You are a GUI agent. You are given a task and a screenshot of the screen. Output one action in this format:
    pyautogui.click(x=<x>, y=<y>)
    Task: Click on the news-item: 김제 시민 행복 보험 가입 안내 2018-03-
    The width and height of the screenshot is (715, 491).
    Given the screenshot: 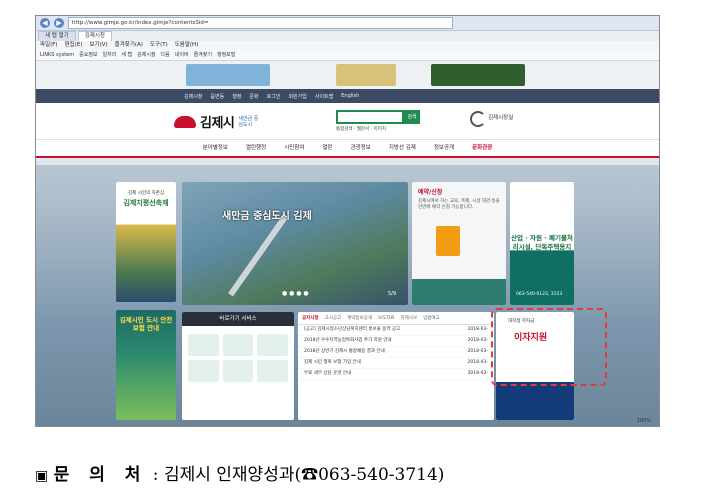 What is the action you would take?
    pyautogui.click(x=396, y=363)
    